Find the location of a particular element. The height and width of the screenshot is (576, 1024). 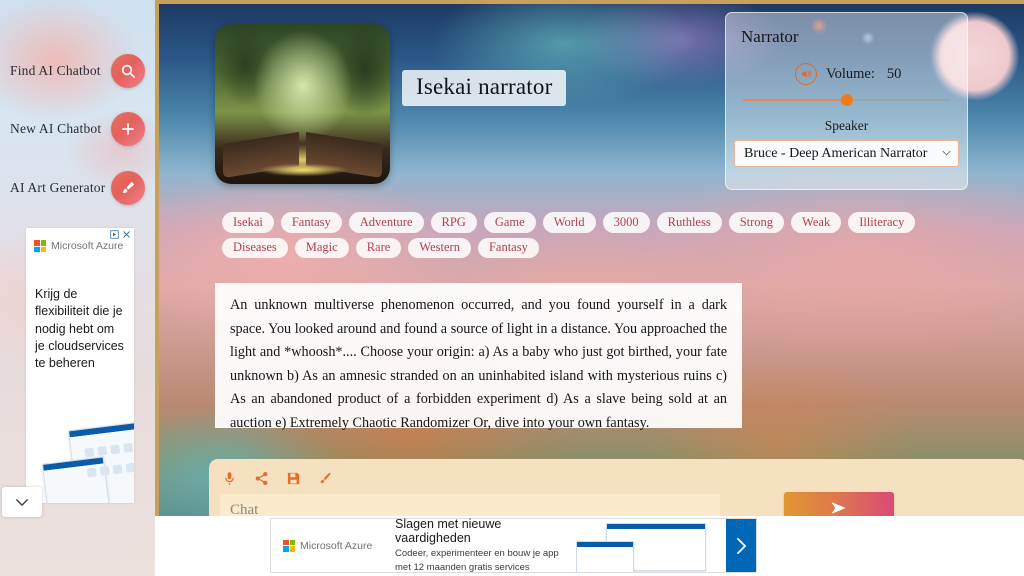

send-button is located at coordinates (839, 504).